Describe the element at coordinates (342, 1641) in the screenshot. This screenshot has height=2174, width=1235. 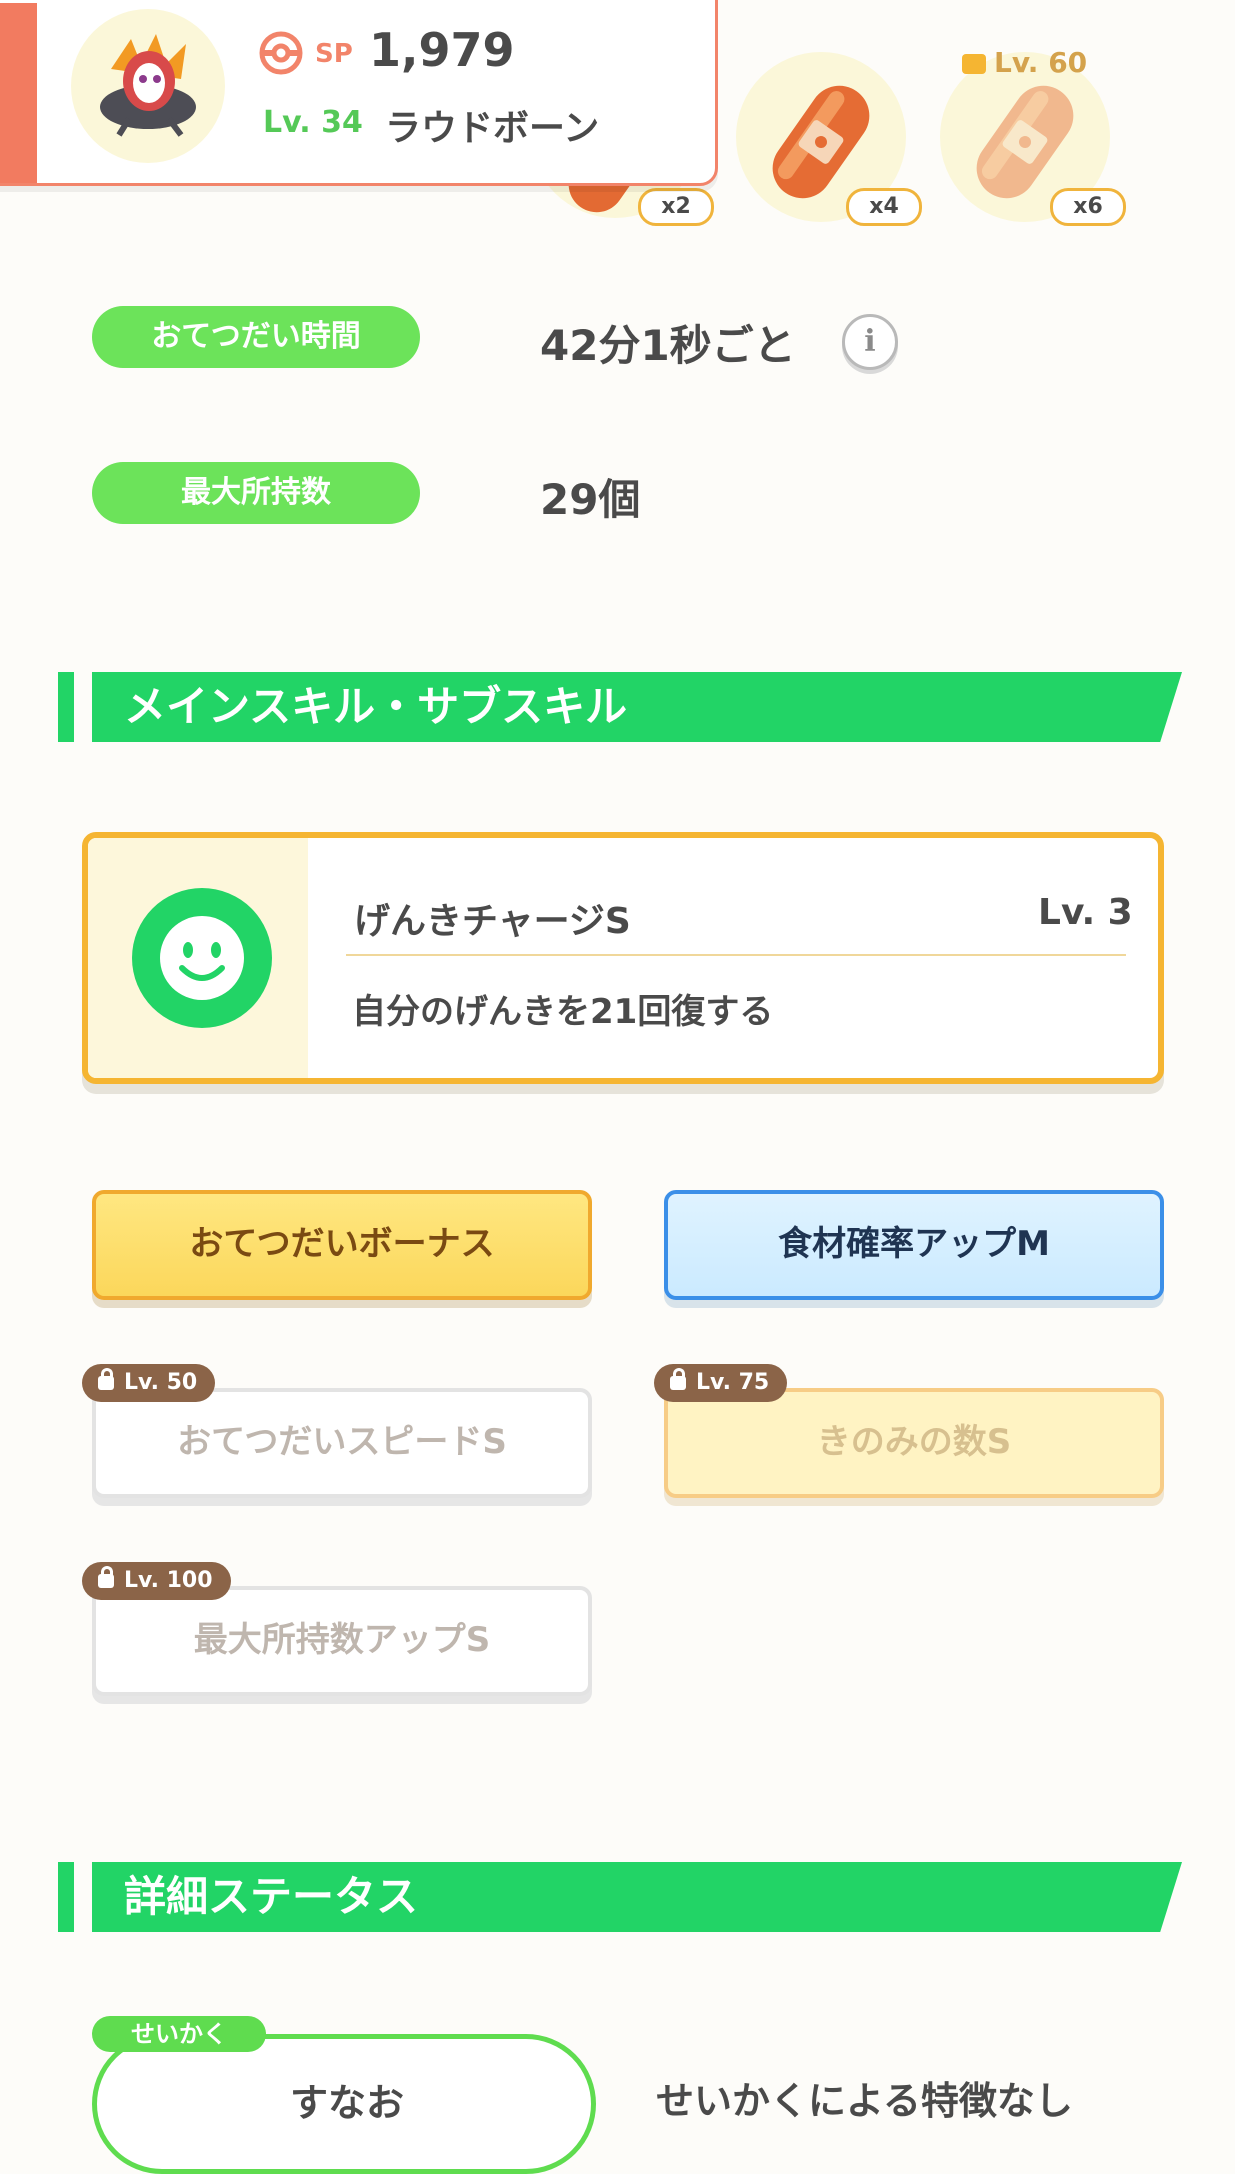
I see `sub-skill-button-locked: 最大所持数アップS` at that location.